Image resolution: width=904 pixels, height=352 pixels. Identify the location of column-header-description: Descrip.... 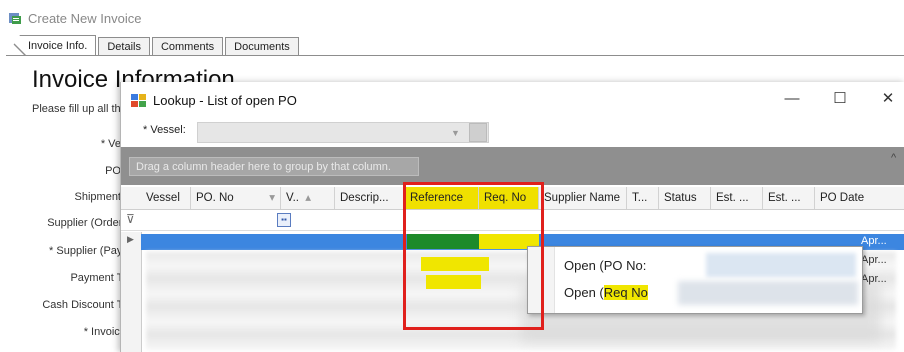
(370, 198).